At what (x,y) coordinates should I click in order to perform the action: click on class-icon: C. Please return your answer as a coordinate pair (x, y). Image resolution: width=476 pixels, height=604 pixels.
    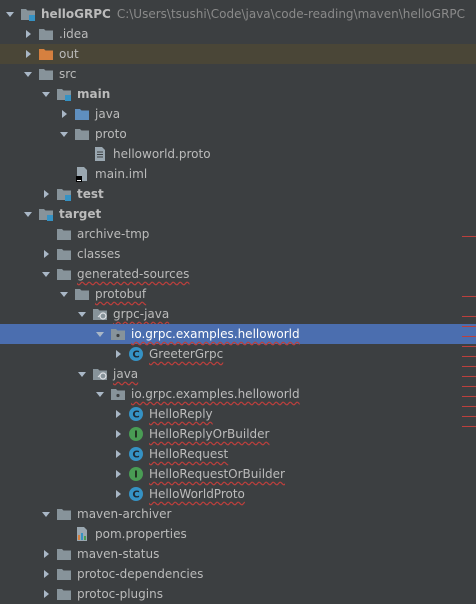
    Looking at the image, I should click on (136, 454).